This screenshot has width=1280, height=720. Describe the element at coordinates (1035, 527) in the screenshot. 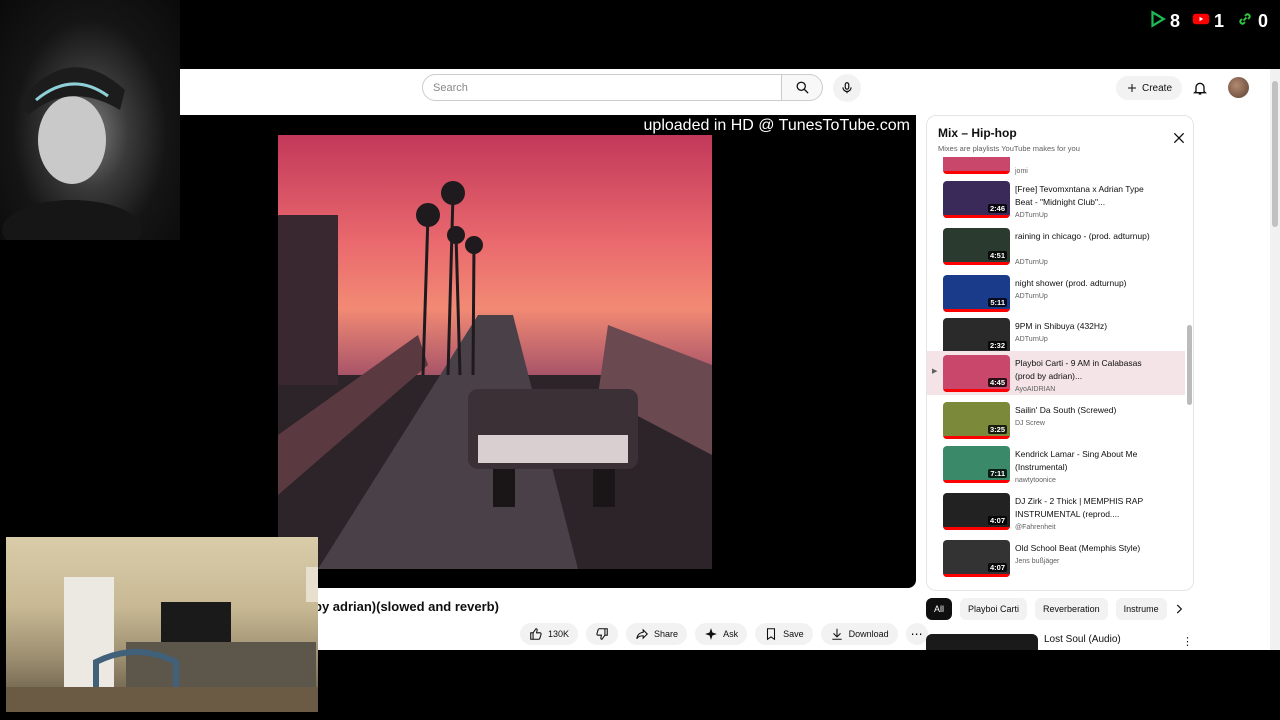

I see `channel-name: @Fahrenheit` at that location.